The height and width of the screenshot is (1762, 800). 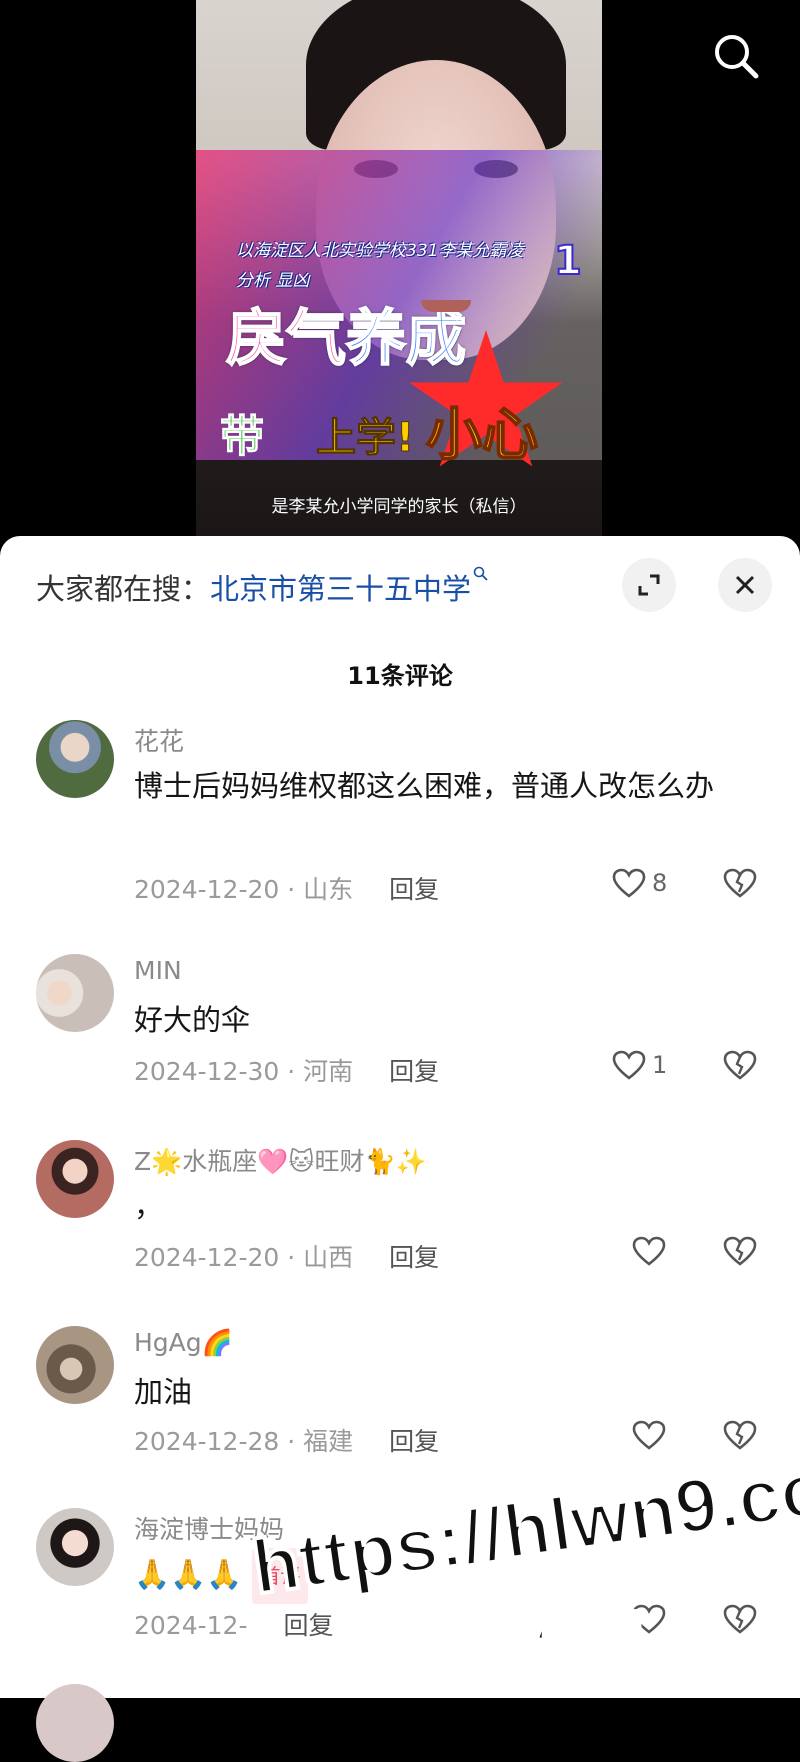 What do you see at coordinates (244, 1257) in the screenshot?
I see `comment-date: 2024-12-20 · 山西` at bounding box center [244, 1257].